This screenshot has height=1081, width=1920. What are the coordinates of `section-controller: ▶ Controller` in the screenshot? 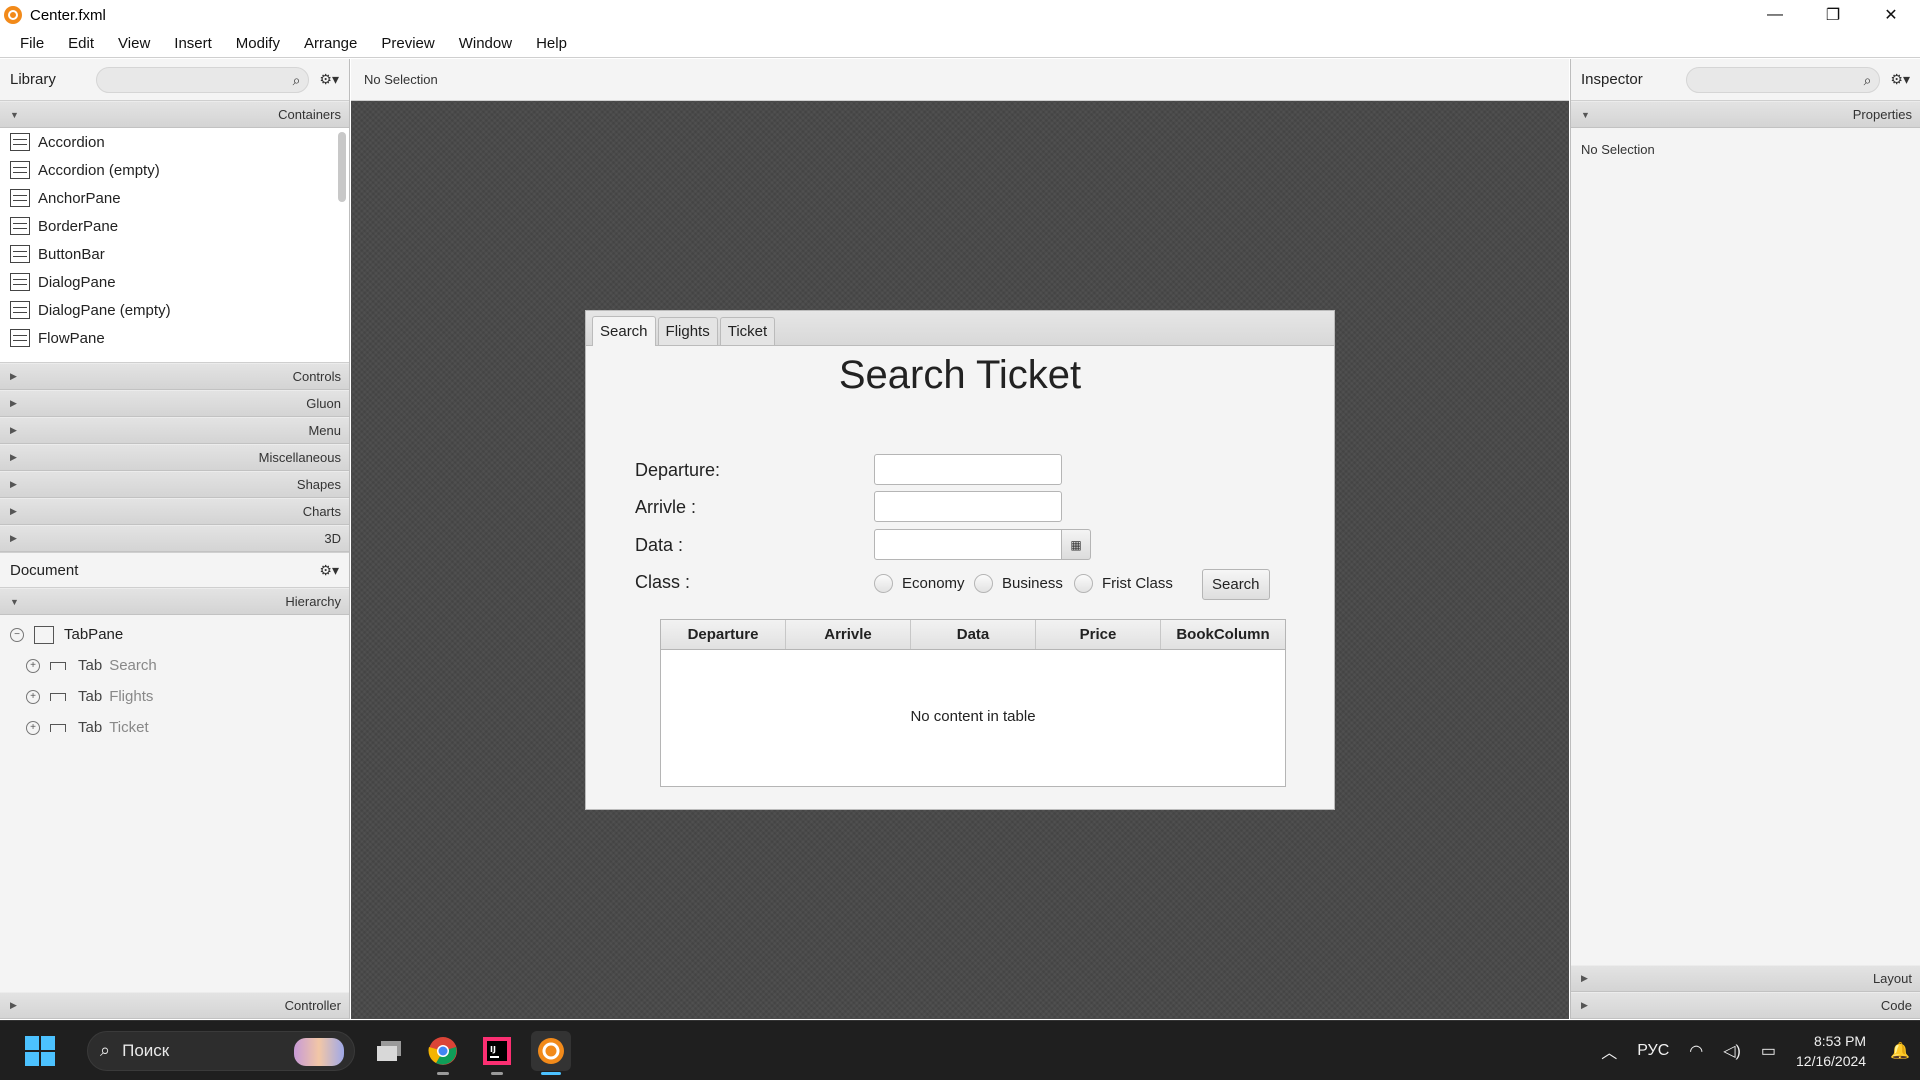 It's located at (174, 1005).